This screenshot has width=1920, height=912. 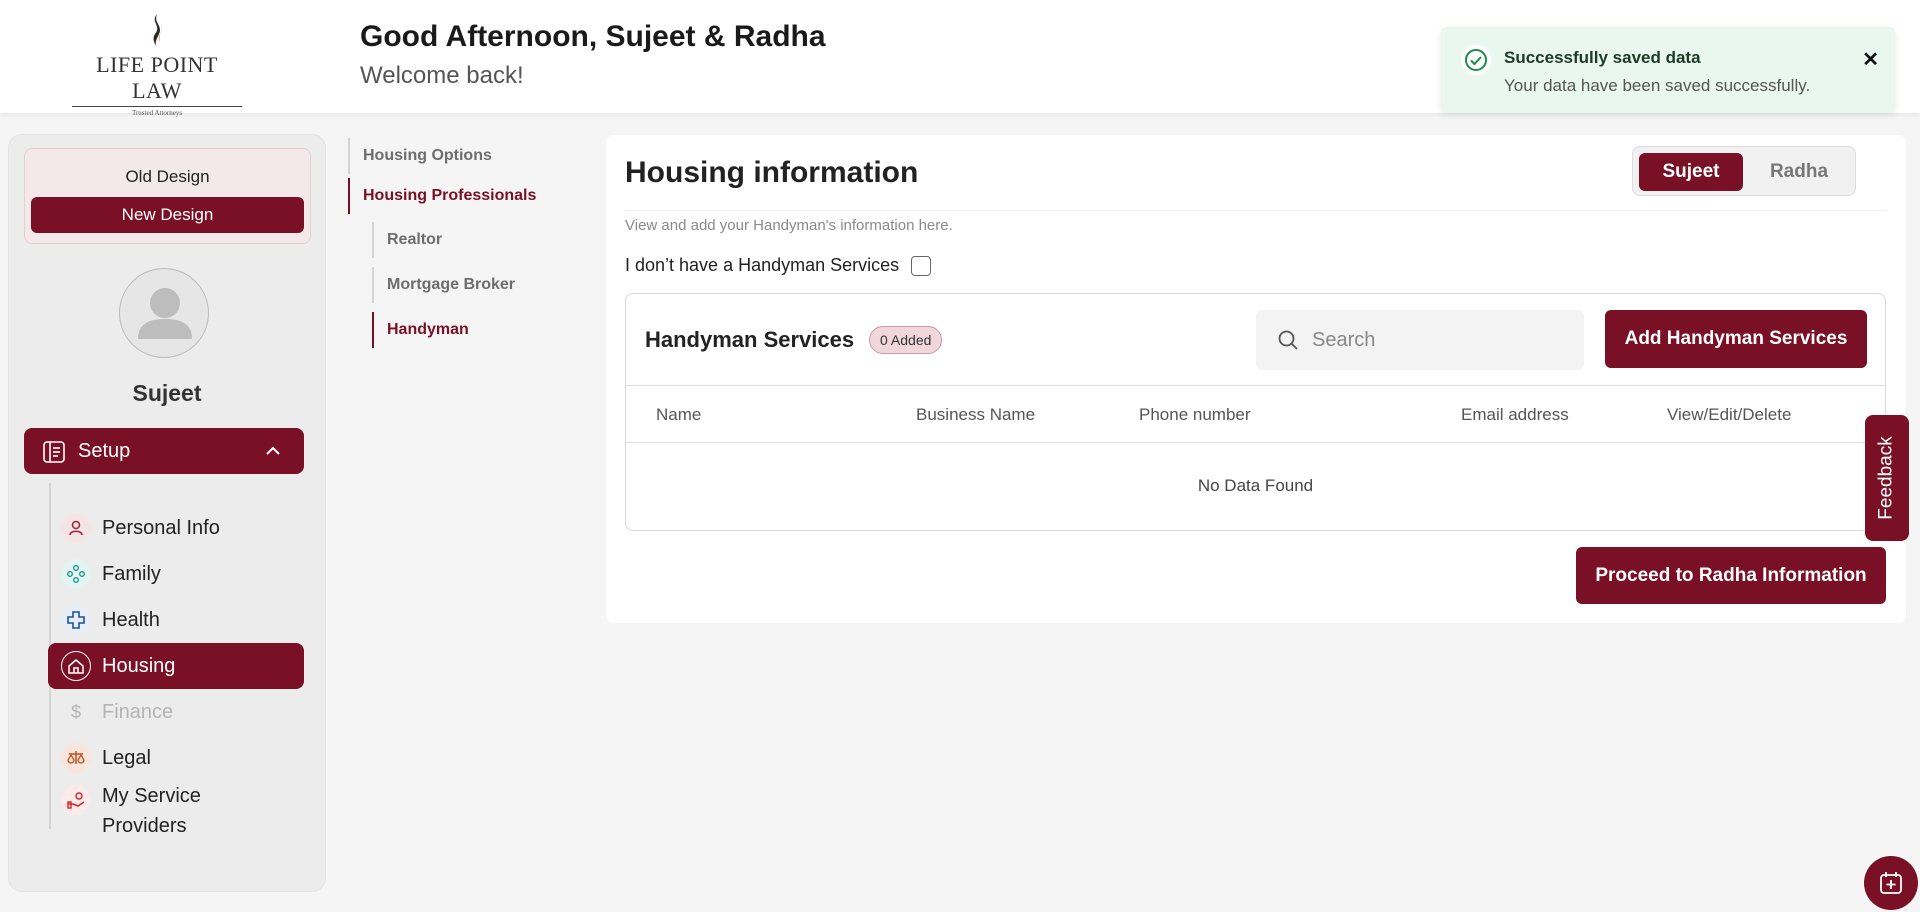 What do you see at coordinates (1602, 57) in the screenshot?
I see `toast-title: Successfully saved data` at bounding box center [1602, 57].